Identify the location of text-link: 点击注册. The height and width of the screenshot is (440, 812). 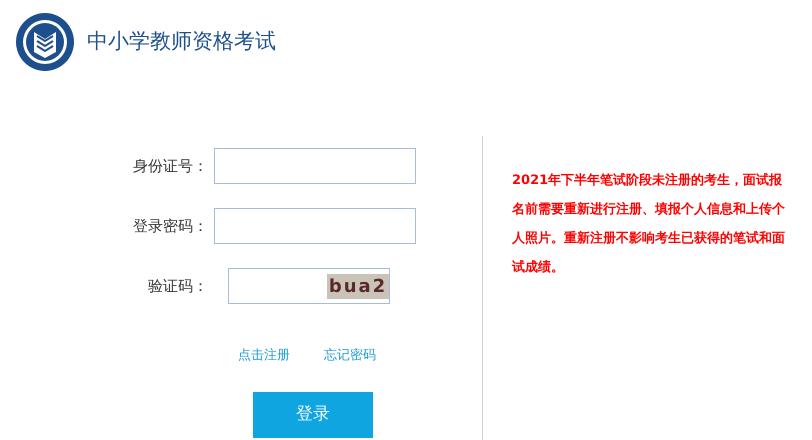
(264, 356).